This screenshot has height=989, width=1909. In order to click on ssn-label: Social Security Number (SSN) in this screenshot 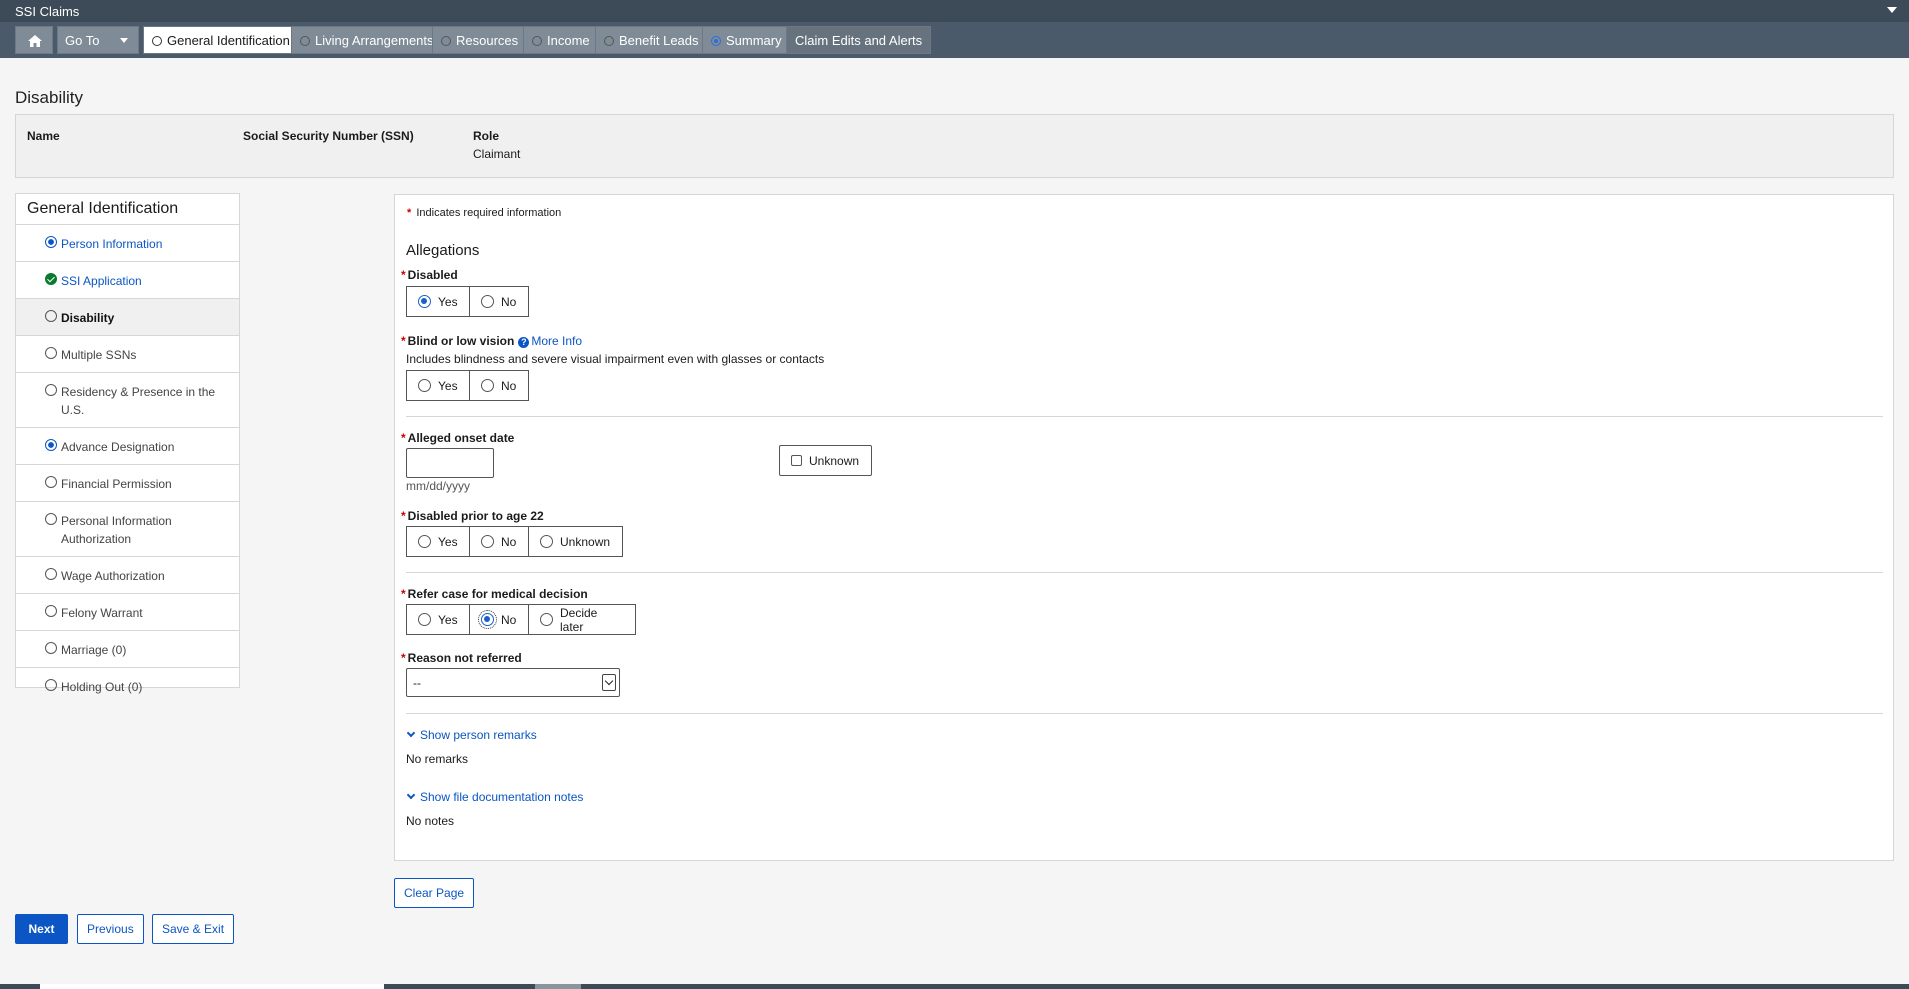, I will do `click(328, 136)`.